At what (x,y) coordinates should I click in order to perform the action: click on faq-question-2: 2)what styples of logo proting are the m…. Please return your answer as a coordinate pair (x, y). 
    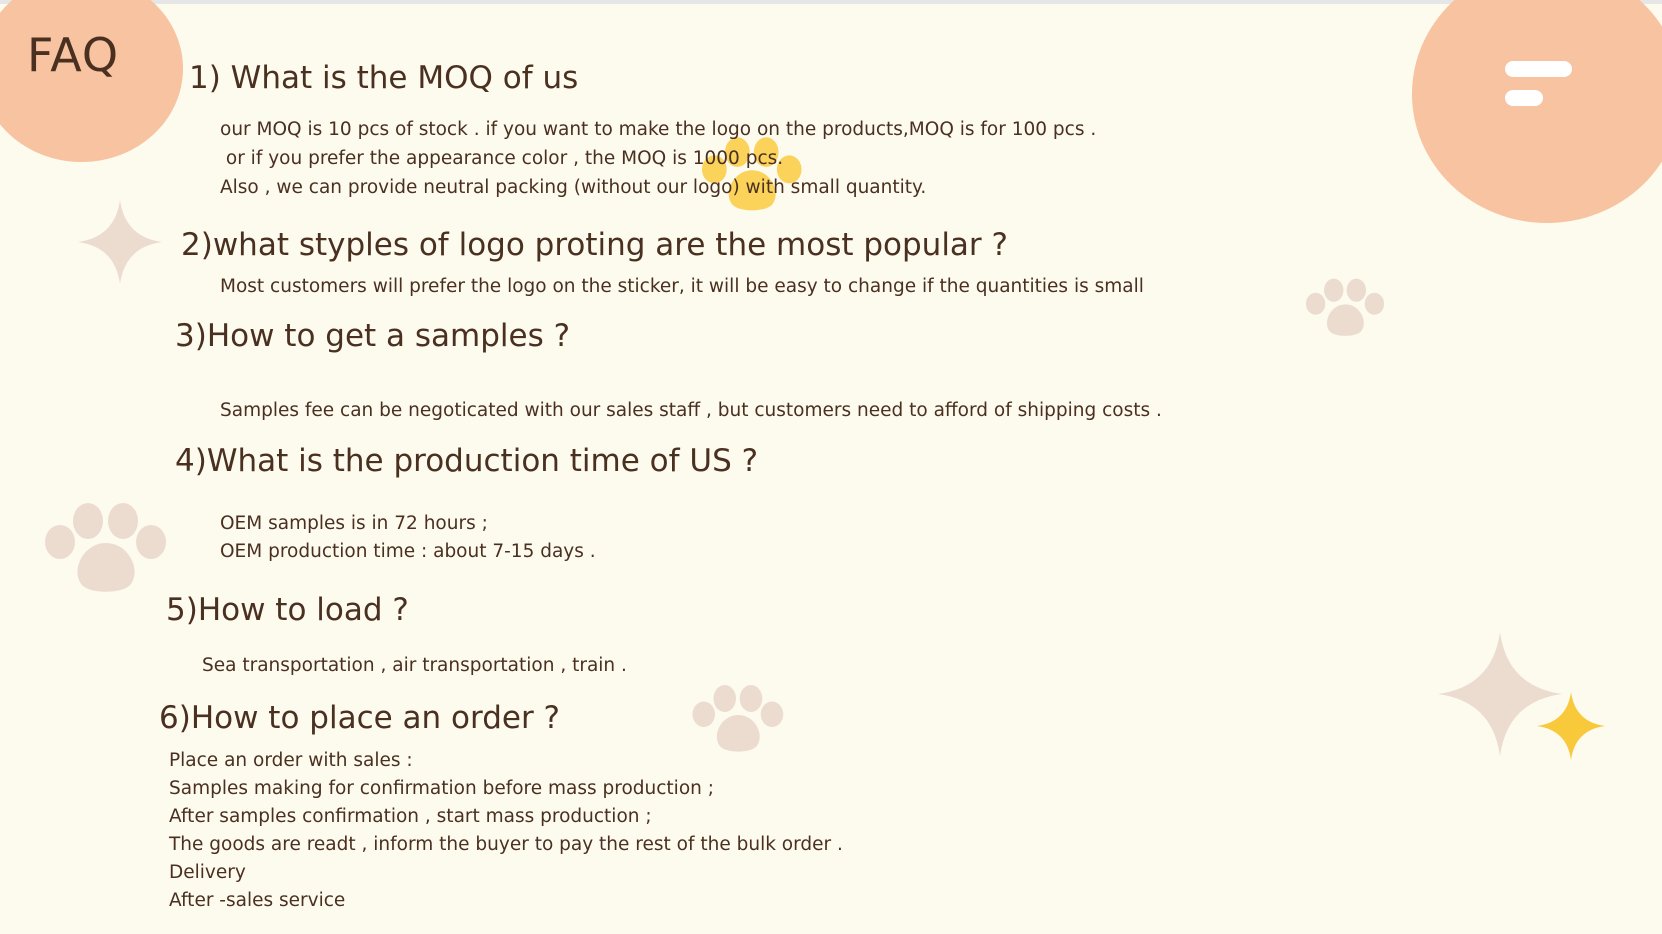
    Looking at the image, I should click on (594, 245).